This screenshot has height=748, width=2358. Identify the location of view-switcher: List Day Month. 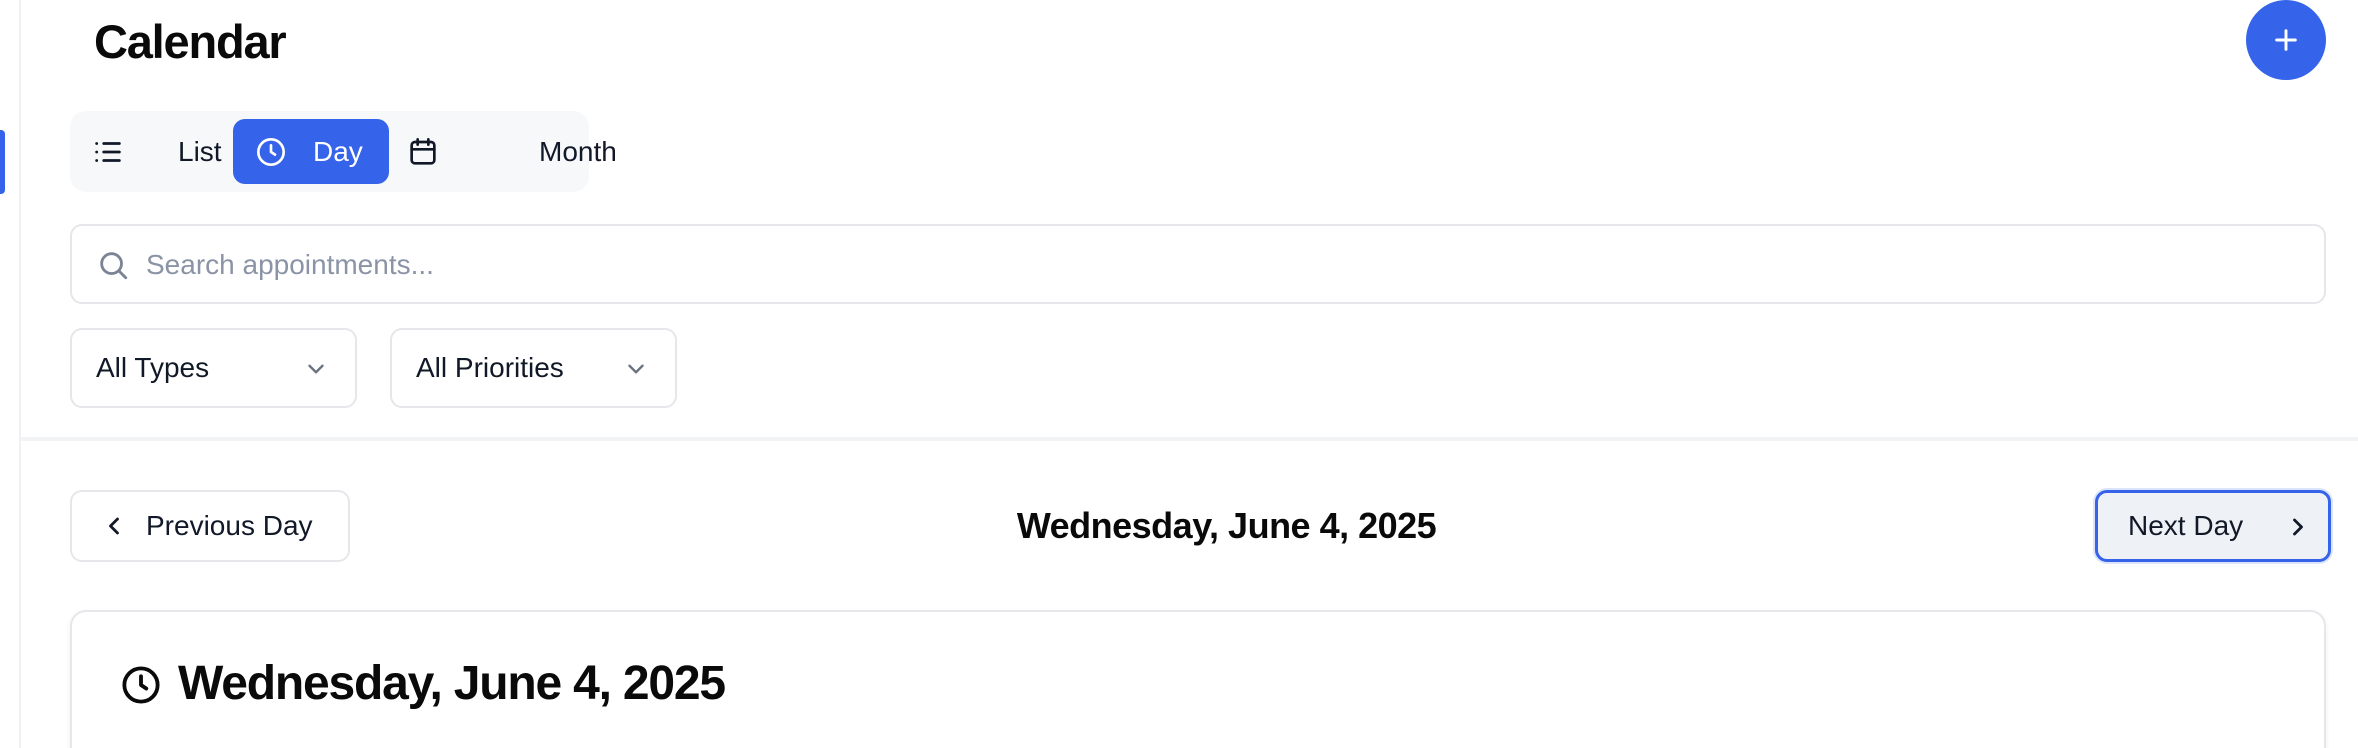
(343, 151).